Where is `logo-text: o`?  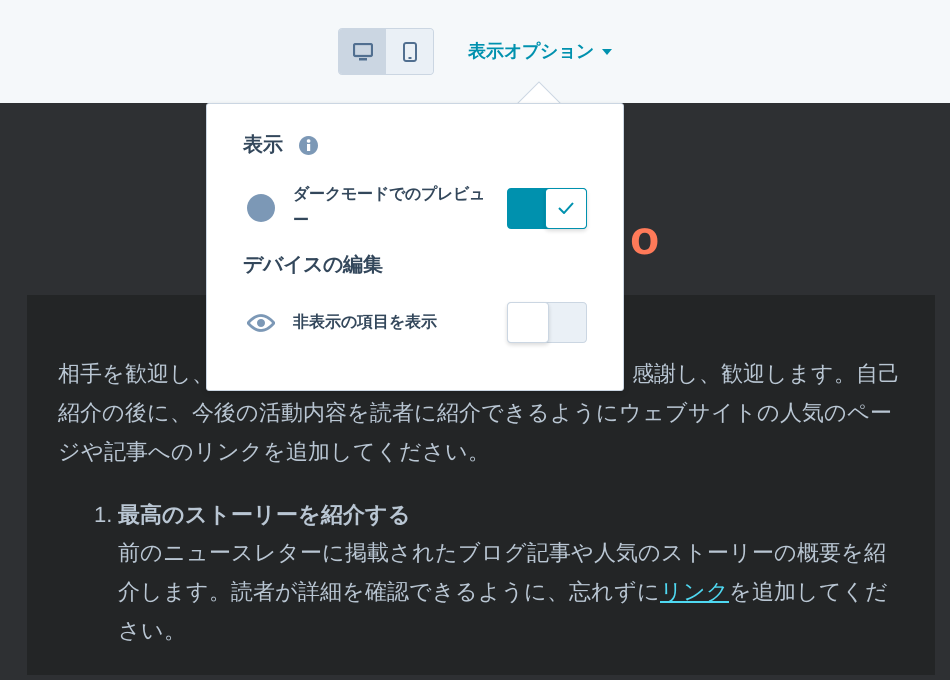 logo-text: o is located at coordinates (645, 238).